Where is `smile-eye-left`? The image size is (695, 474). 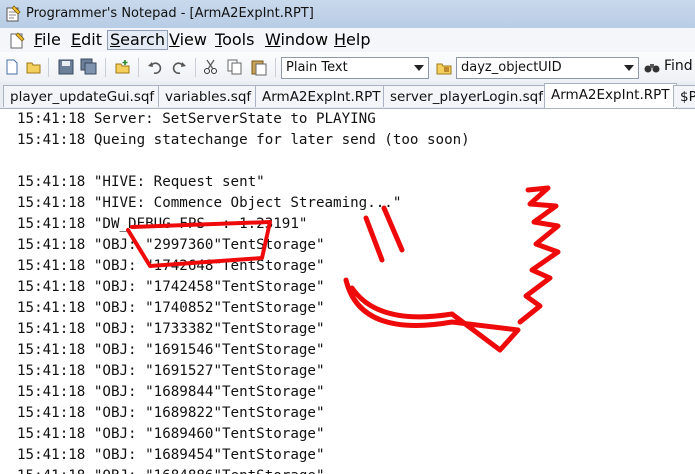
smile-eye-left is located at coordinates (374, 239).